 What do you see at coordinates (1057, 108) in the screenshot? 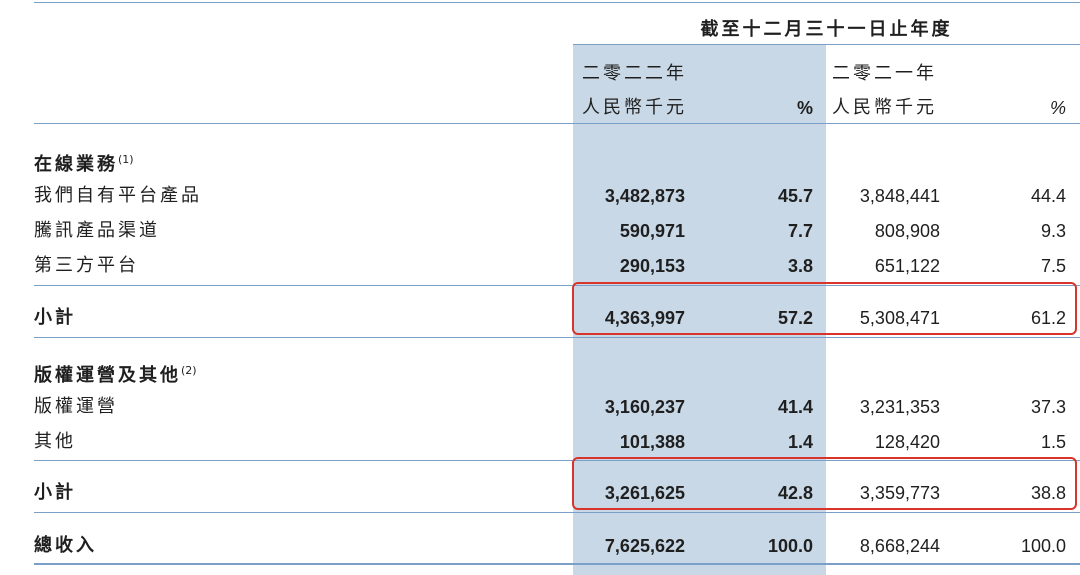
I see `pct-2021-label: %` at bounding box center [1057, 108].